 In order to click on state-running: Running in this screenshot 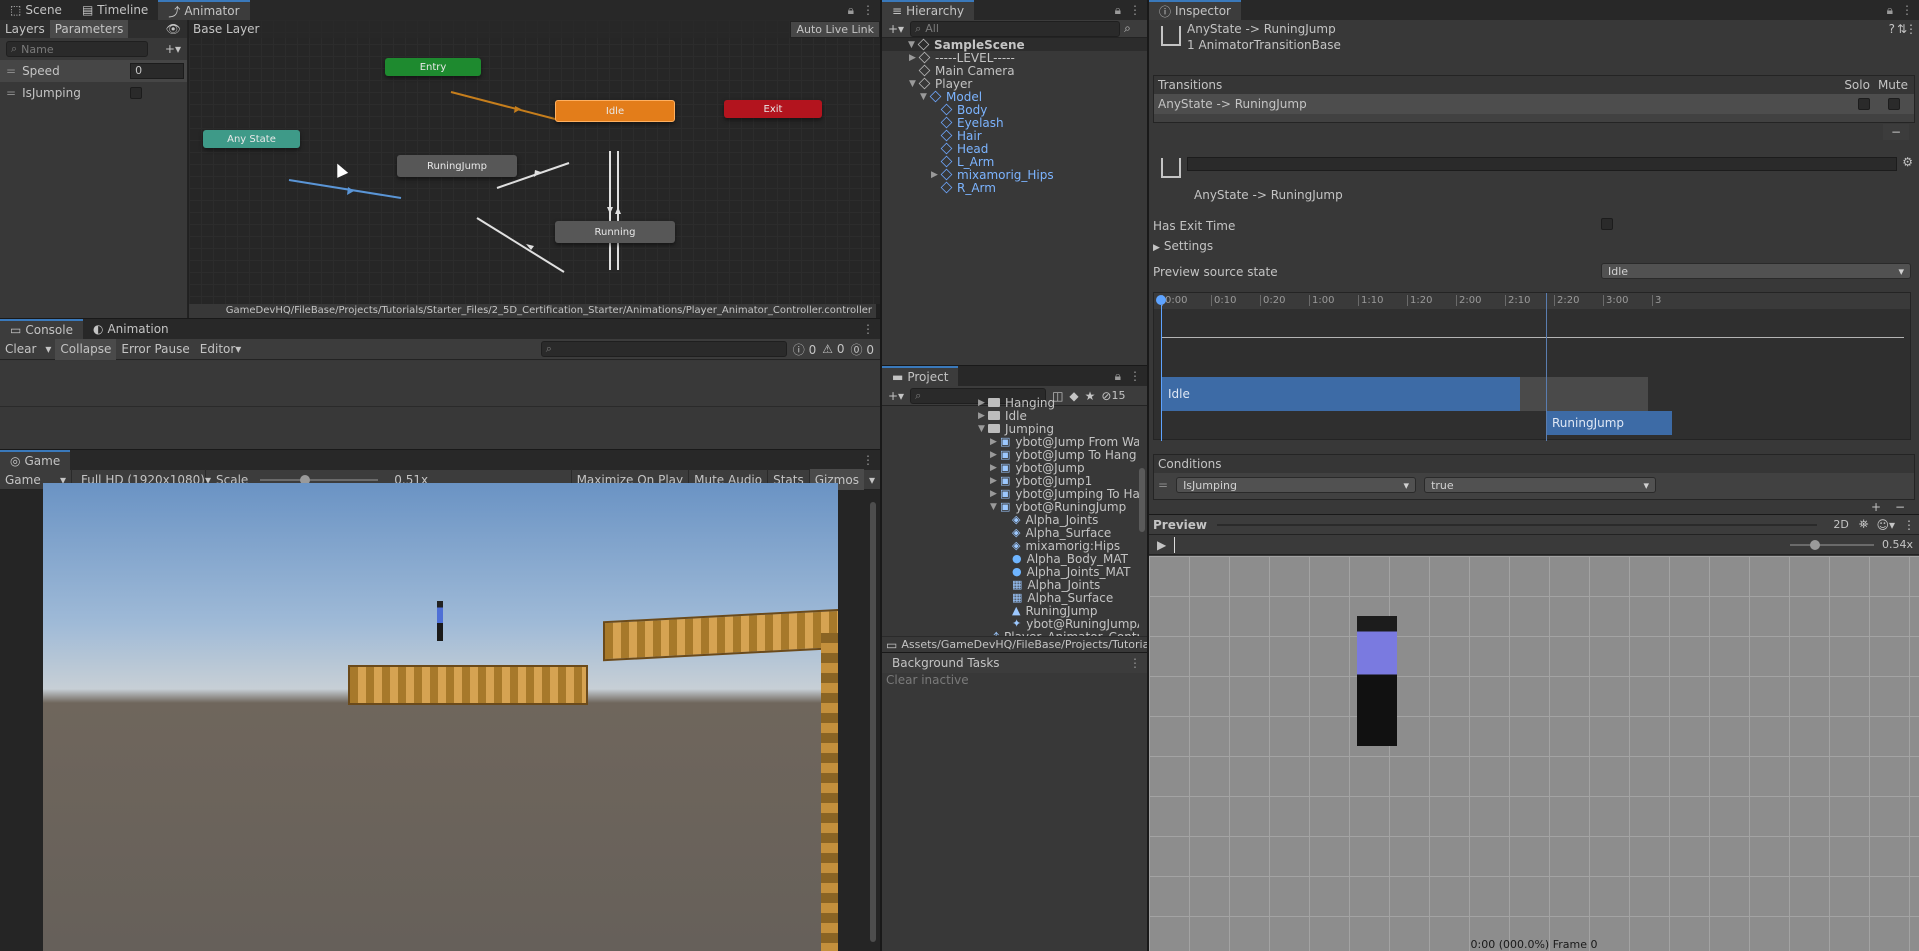, I will do `click(615, 232)`.